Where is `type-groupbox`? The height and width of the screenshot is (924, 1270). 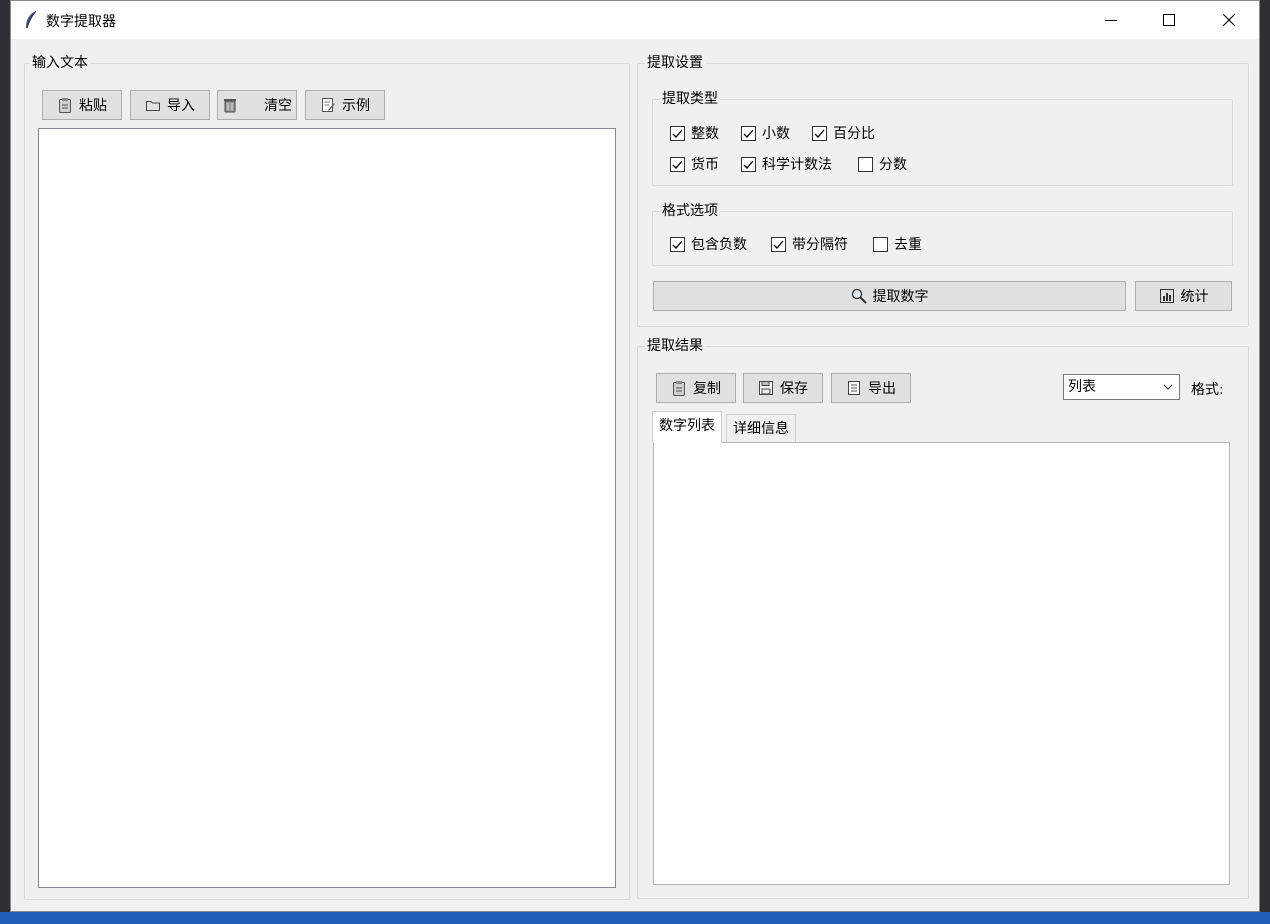 type-groupbox is located at coordinates (942, 142).